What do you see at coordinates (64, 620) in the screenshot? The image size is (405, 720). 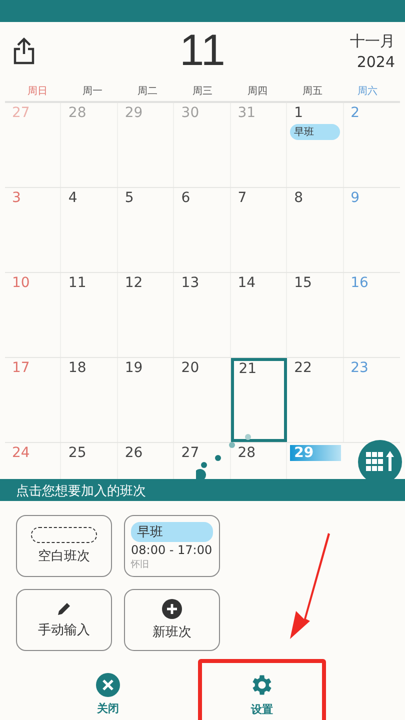 I see `shift-option: 手动输入` at bounding box center [64, 620].